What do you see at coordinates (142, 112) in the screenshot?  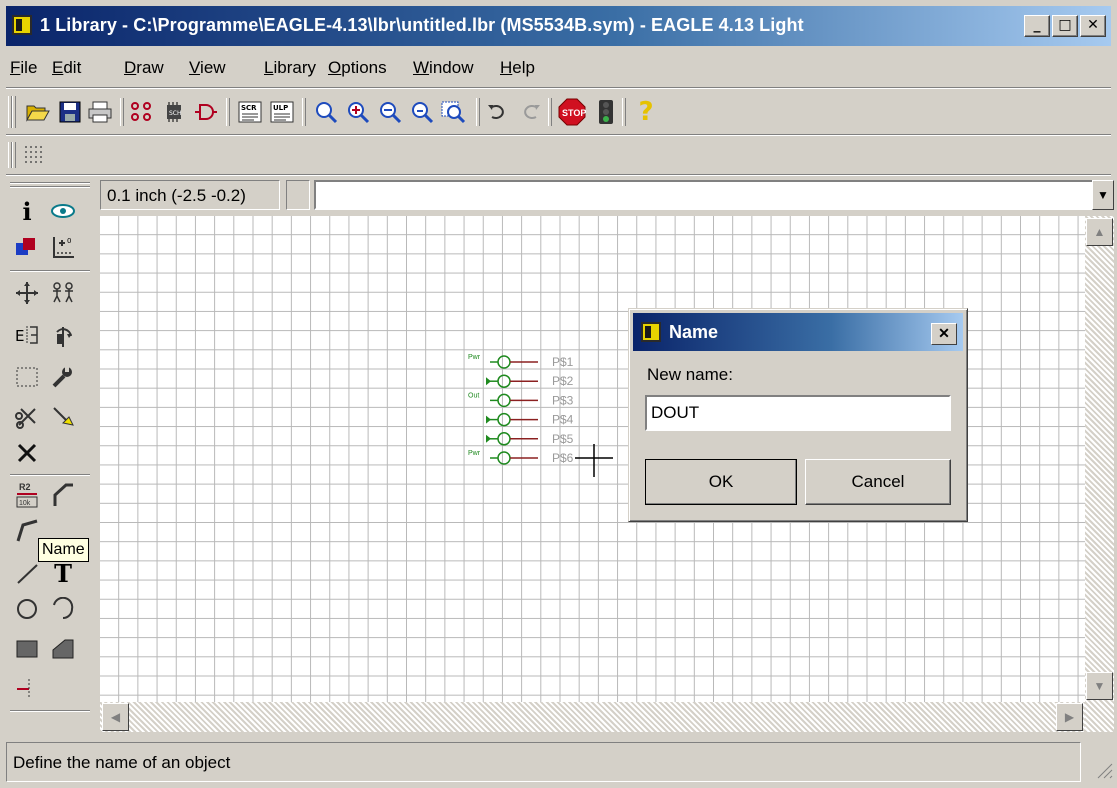 I see `package-icon` at bounding box center [142, 112].